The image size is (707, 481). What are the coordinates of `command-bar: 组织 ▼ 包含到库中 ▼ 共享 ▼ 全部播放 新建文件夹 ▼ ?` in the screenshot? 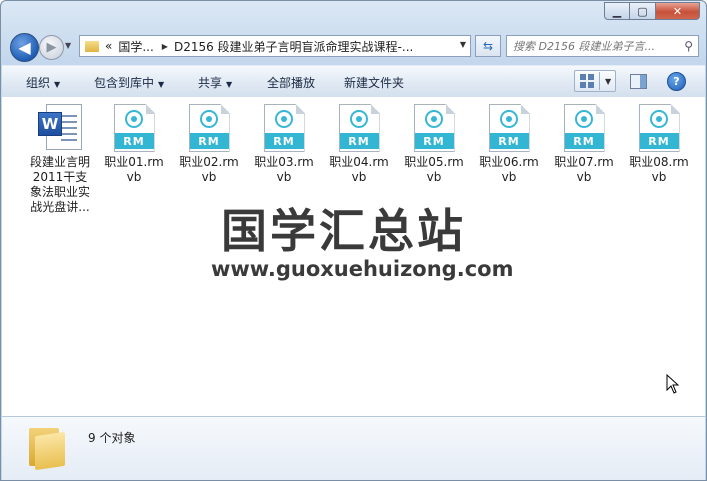 It's located at (353, 81).